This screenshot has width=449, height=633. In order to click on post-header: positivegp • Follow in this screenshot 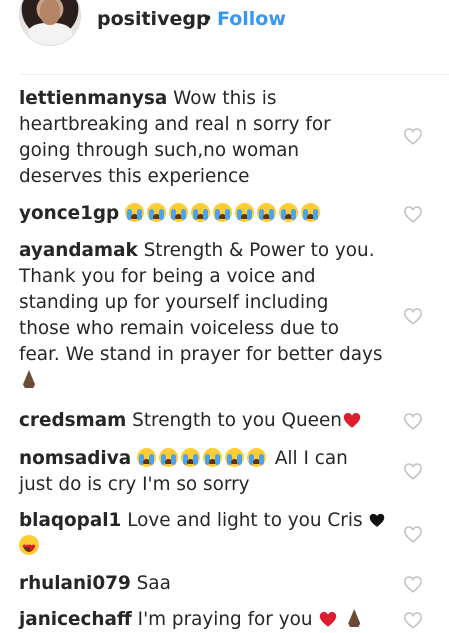, I will do `click(224, 37)`.